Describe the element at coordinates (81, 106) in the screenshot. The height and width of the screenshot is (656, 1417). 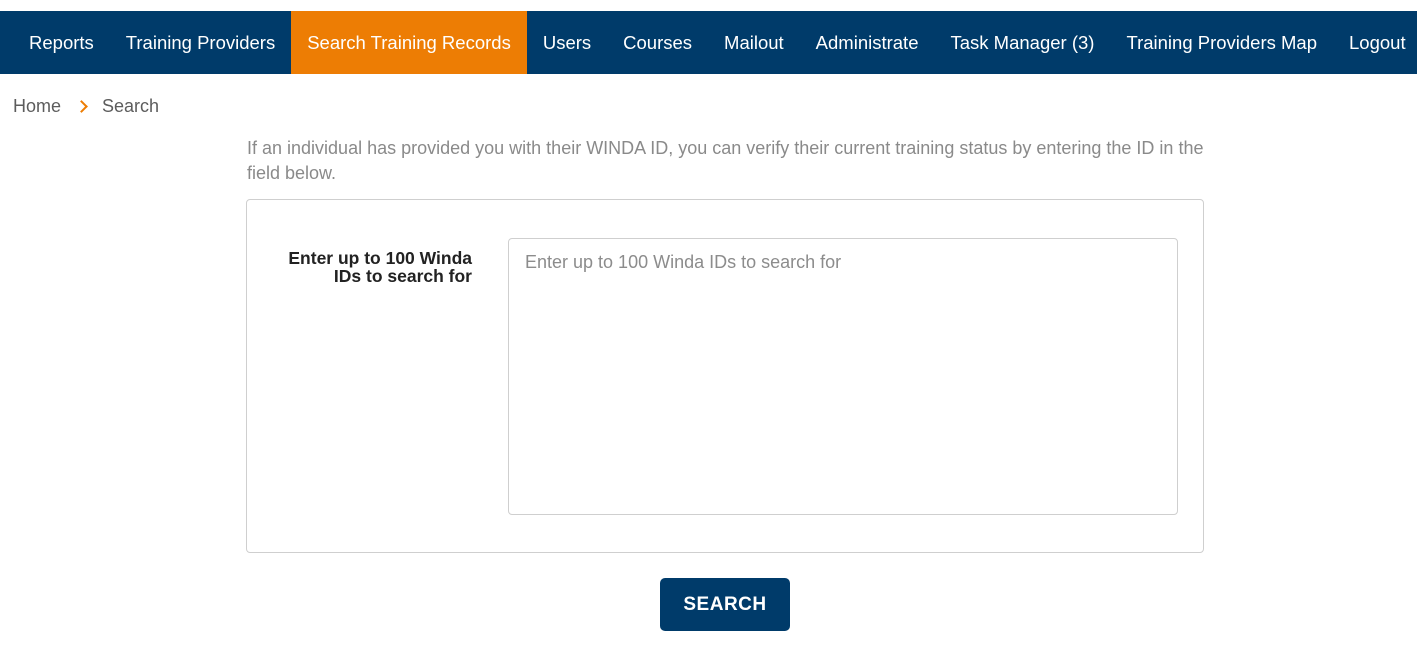
I see `chevron-right-icon` at that location.